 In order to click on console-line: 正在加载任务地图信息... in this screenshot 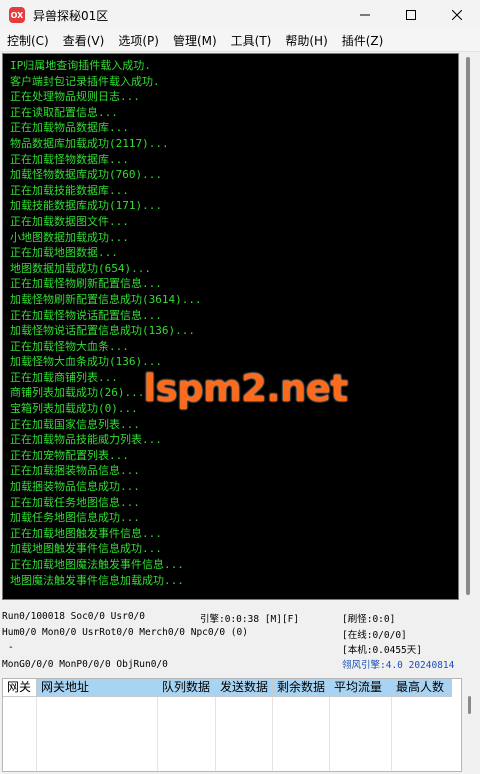, I will do `click(75, 502)`.